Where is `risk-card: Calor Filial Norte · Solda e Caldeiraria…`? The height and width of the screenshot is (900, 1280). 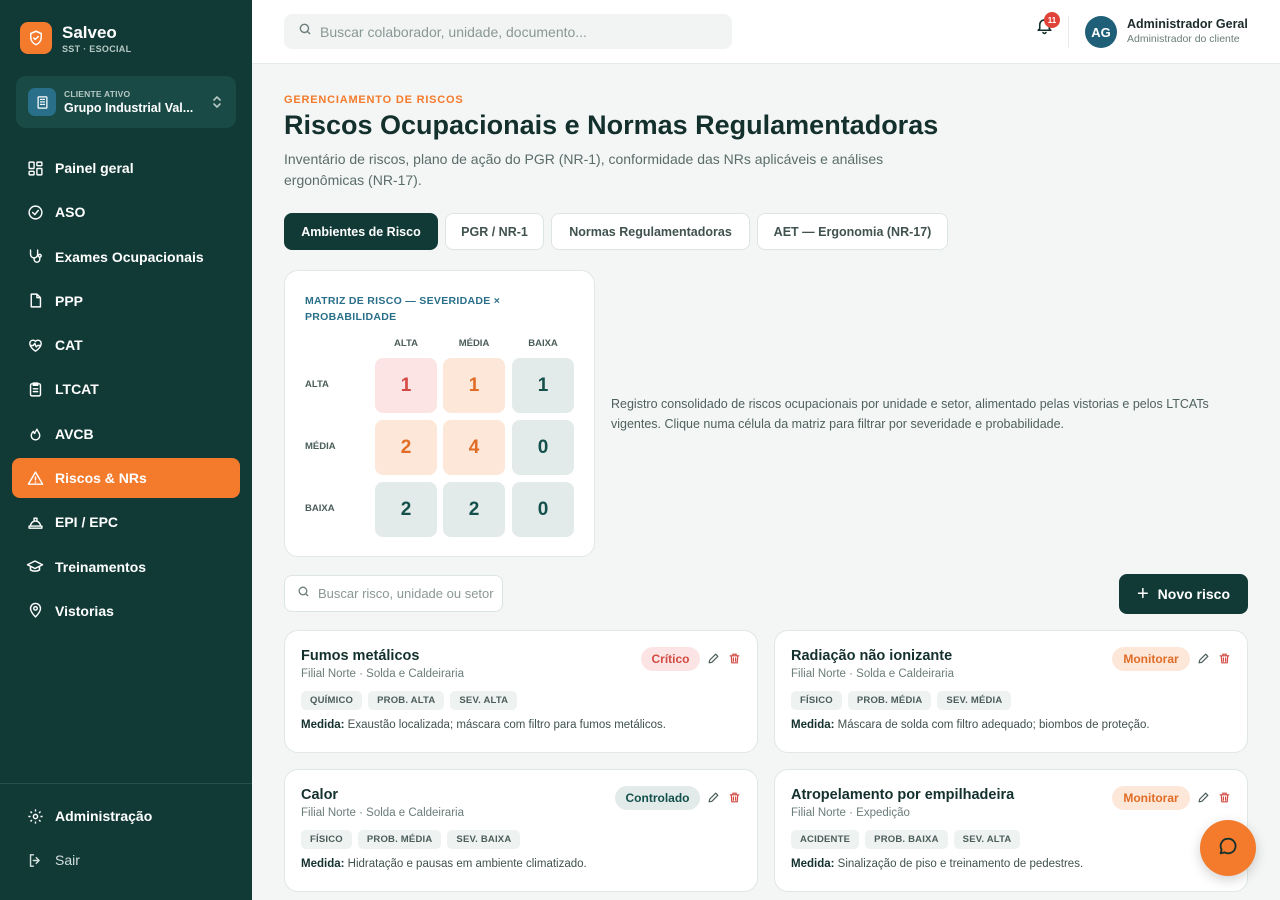 risk-card: Calor Filial Norte · Solda e Caldeiraria… is located at coordinates (521, 830).